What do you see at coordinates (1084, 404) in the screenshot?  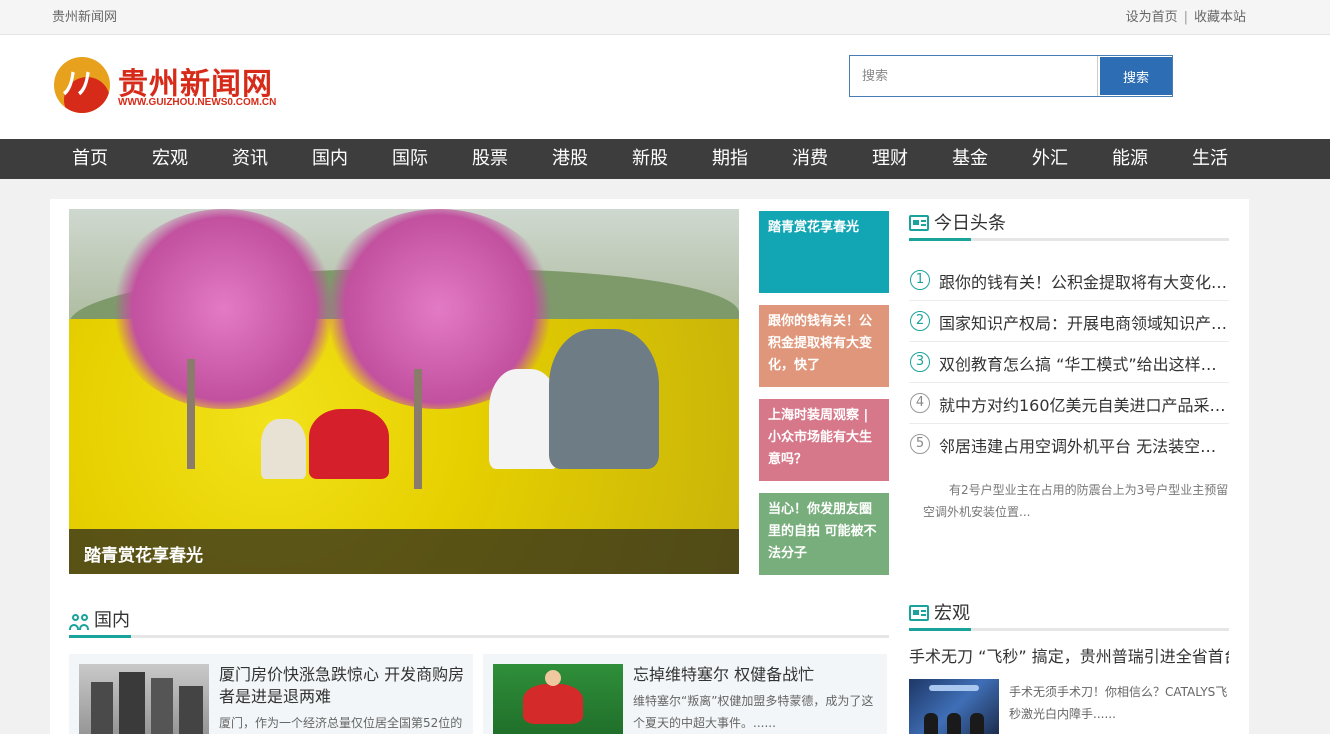 I see `headline-text: 就中方对约160亿美元自美进口产品采取反制` at bounding box center [1084, 404].